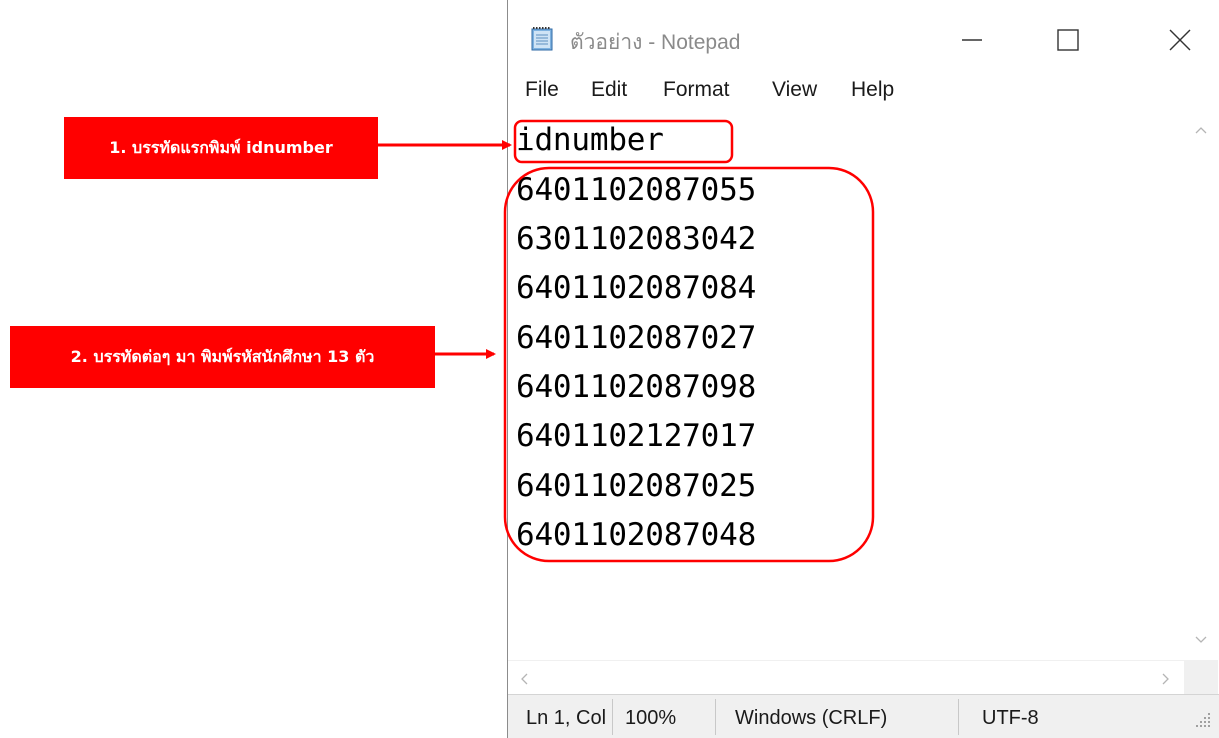  Describe the element at coordinates (696, 90) in the screenshot. I see `menu-format: Format` at that location.